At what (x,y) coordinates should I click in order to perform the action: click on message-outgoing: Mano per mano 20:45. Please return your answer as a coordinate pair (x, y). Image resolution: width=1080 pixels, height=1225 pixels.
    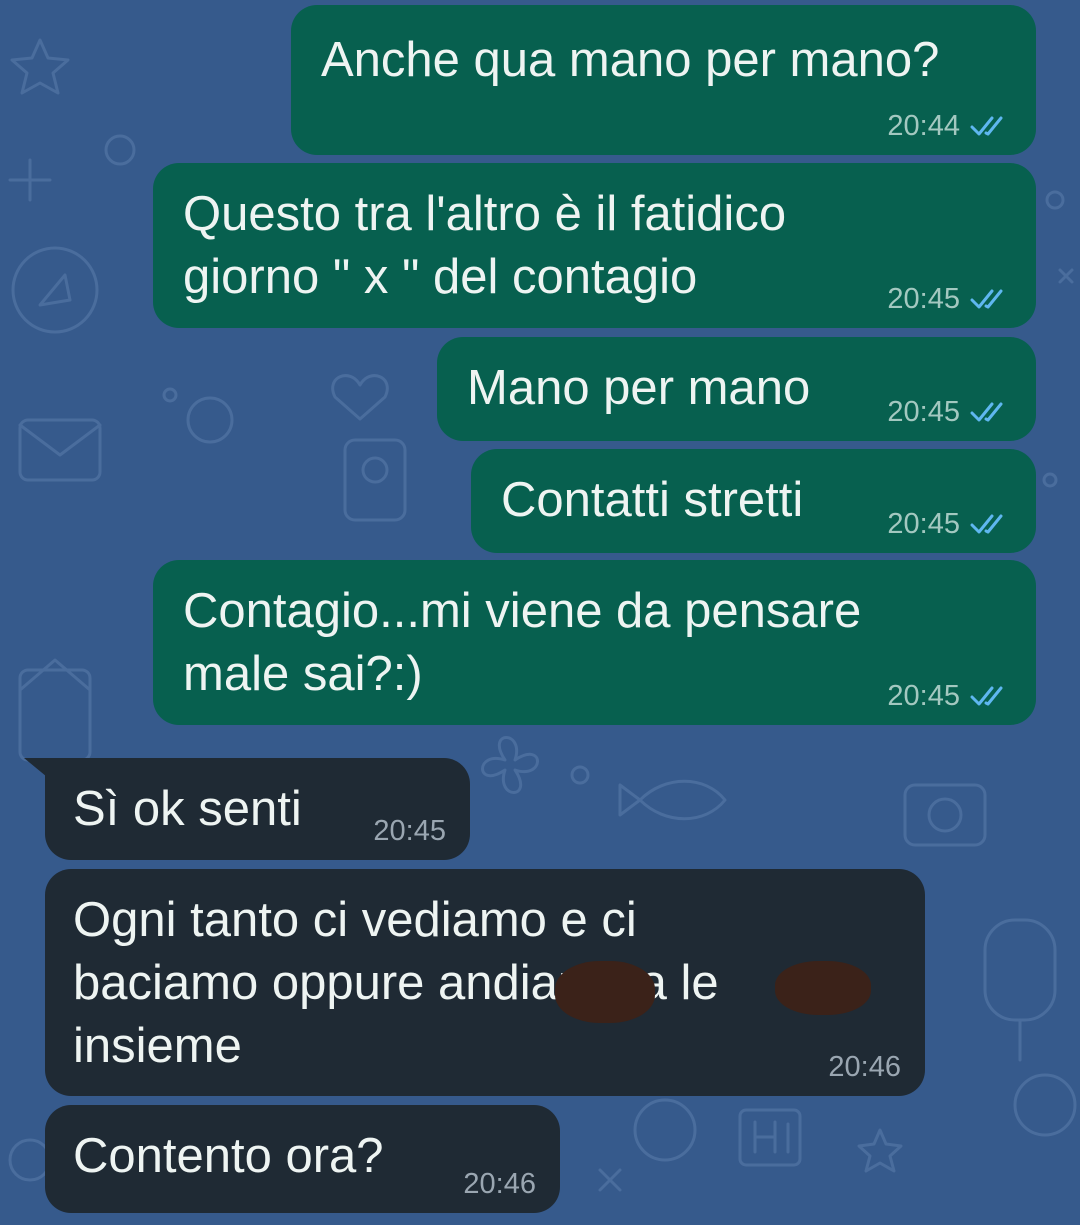
    Looking at the image, I should click on (736, 389).